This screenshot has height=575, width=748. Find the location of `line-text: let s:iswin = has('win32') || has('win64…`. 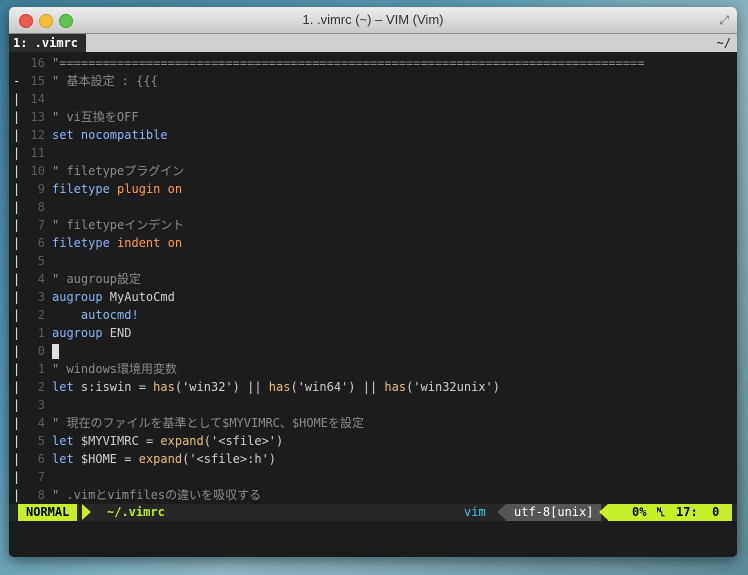

line-text: let s:iswin = has('win32') || has('win64… is located at coordinates (276, 387).